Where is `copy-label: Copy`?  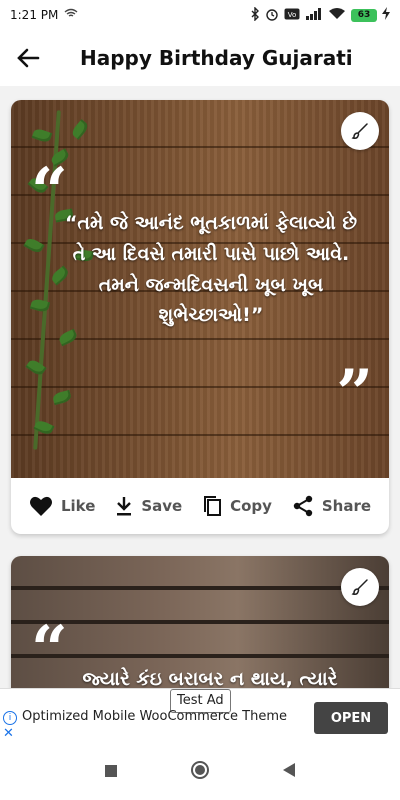 copy-label: Copy is located at coordinates (251, 506).